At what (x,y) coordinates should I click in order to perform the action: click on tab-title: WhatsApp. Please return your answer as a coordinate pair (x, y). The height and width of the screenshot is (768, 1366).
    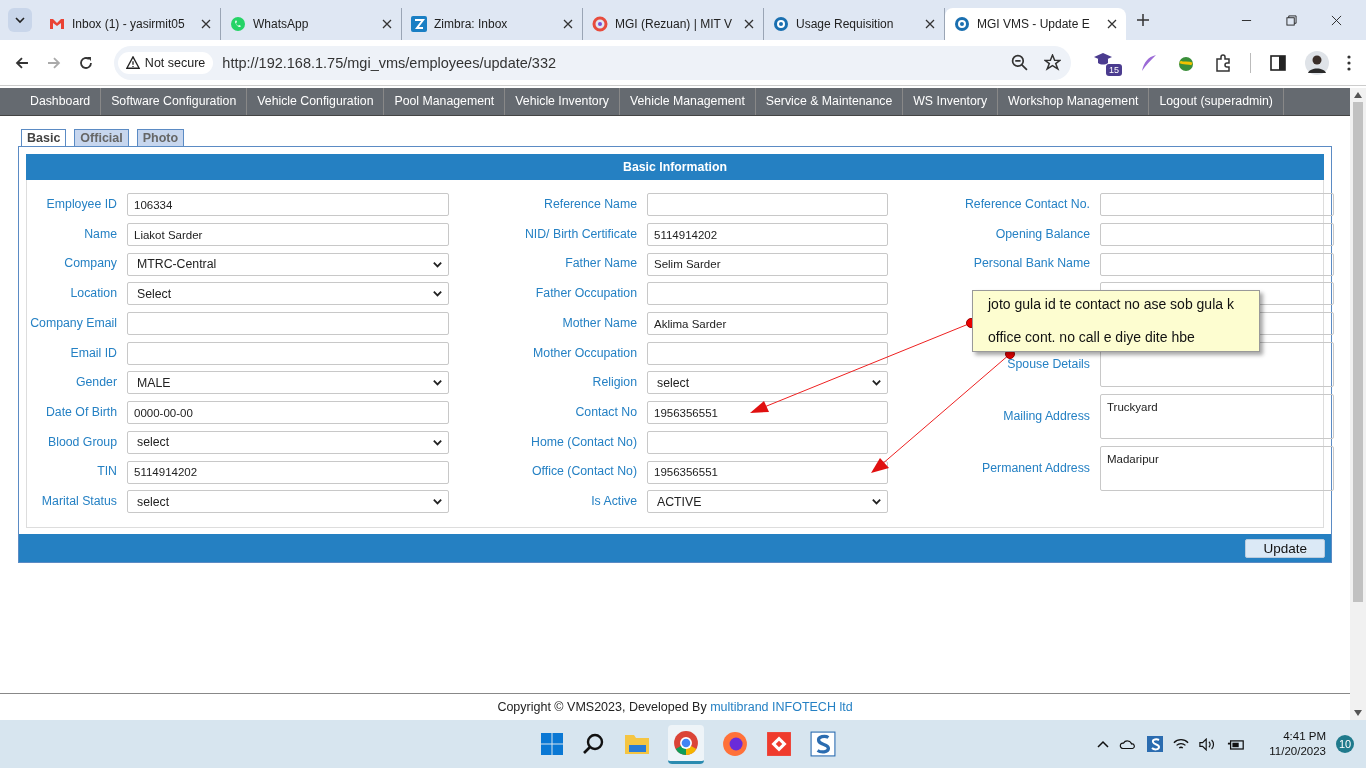
    Looking at the image, I should click on (281, 24).